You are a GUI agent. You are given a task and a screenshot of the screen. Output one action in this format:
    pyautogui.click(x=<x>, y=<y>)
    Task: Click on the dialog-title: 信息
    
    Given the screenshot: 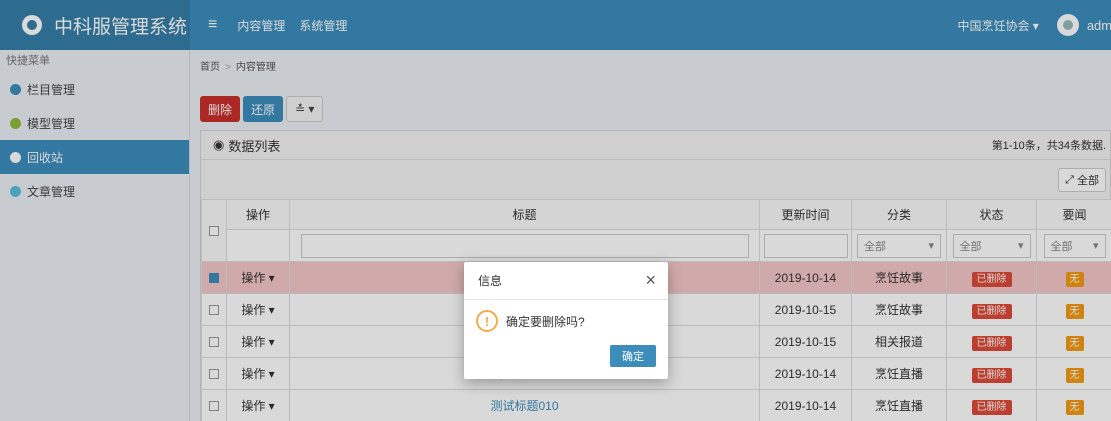 What is the action you would take?
    pyautogui.click(x=490, y=281)
    